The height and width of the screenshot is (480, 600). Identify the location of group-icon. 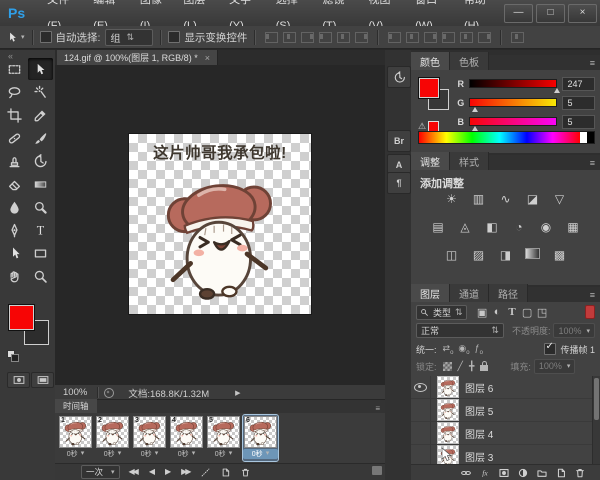
(542, 473).